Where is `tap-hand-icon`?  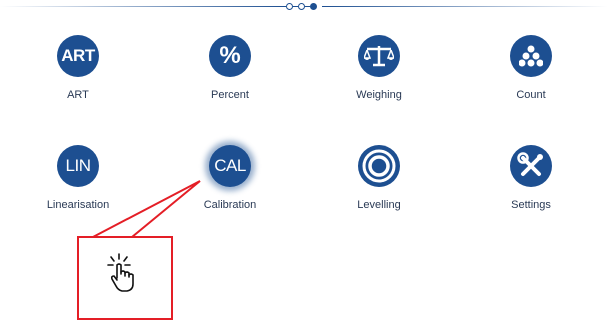 tap-hand-icon is located at coordinates (120, 272).